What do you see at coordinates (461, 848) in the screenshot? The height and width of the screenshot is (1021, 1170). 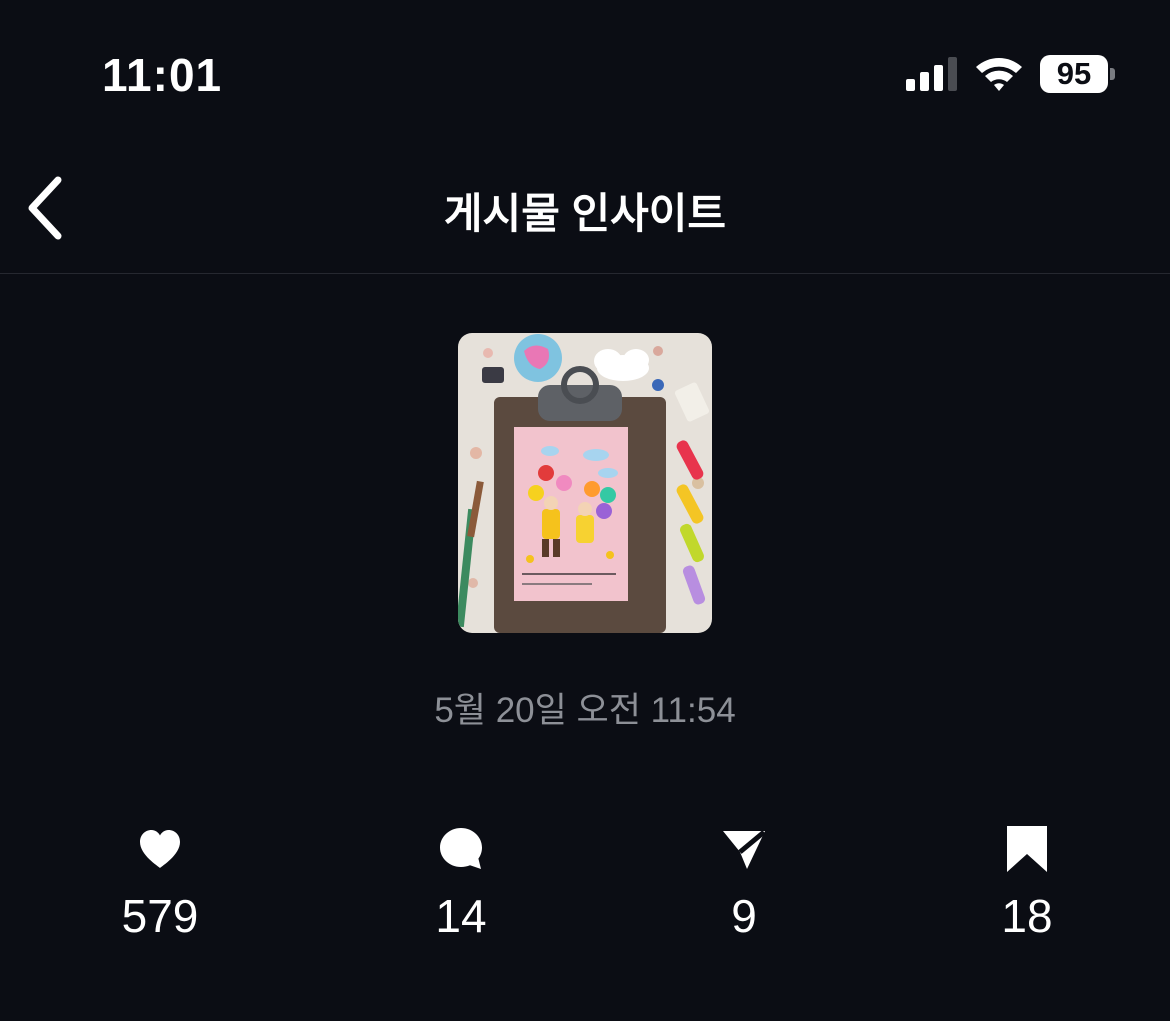 I see `comment-icon` at bounding box center [461, 848].